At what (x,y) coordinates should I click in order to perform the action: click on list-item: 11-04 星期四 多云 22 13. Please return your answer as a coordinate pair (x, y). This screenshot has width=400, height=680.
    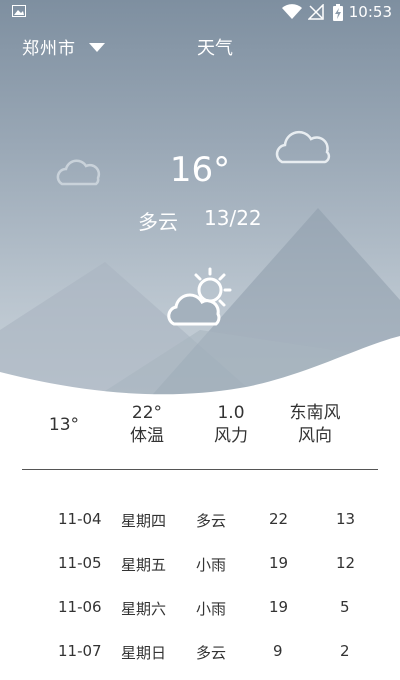
    Looking at the image, I should click on (200, 526).